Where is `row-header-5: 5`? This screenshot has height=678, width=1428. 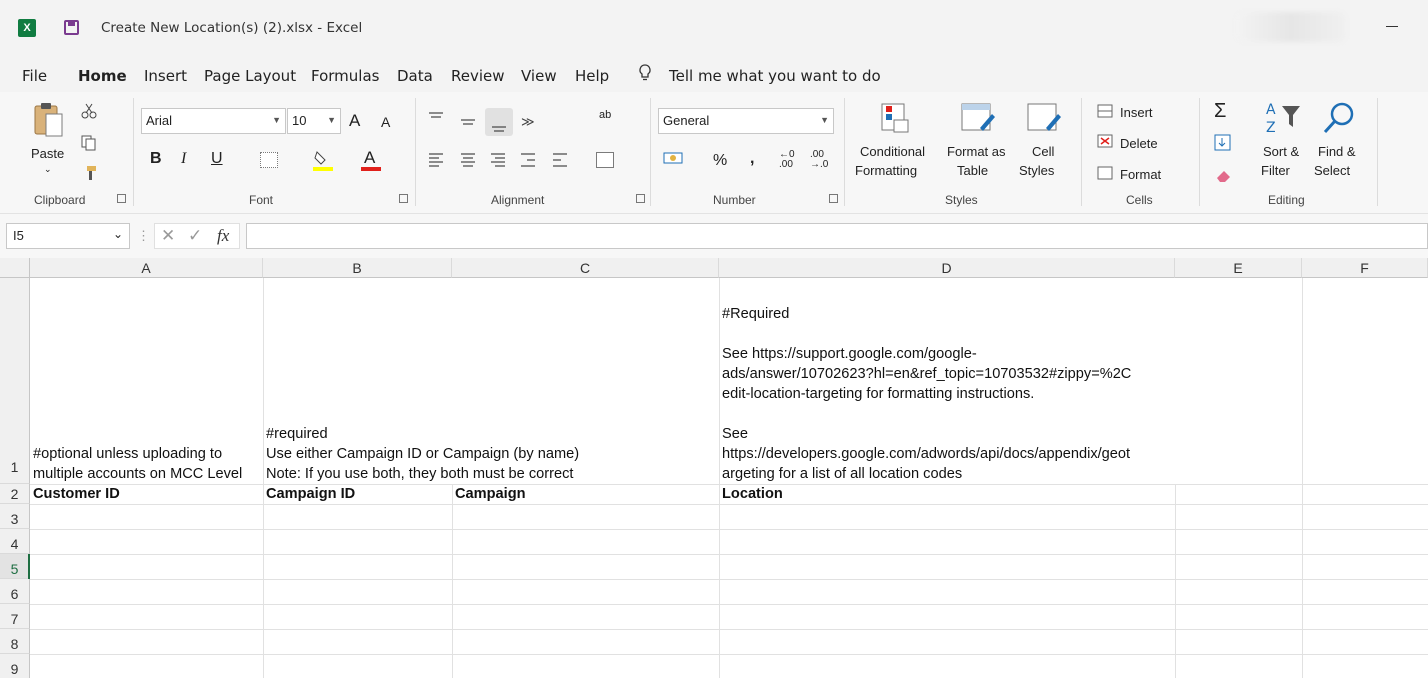
row-header-5: 5 is located at coordinates (15, 566).